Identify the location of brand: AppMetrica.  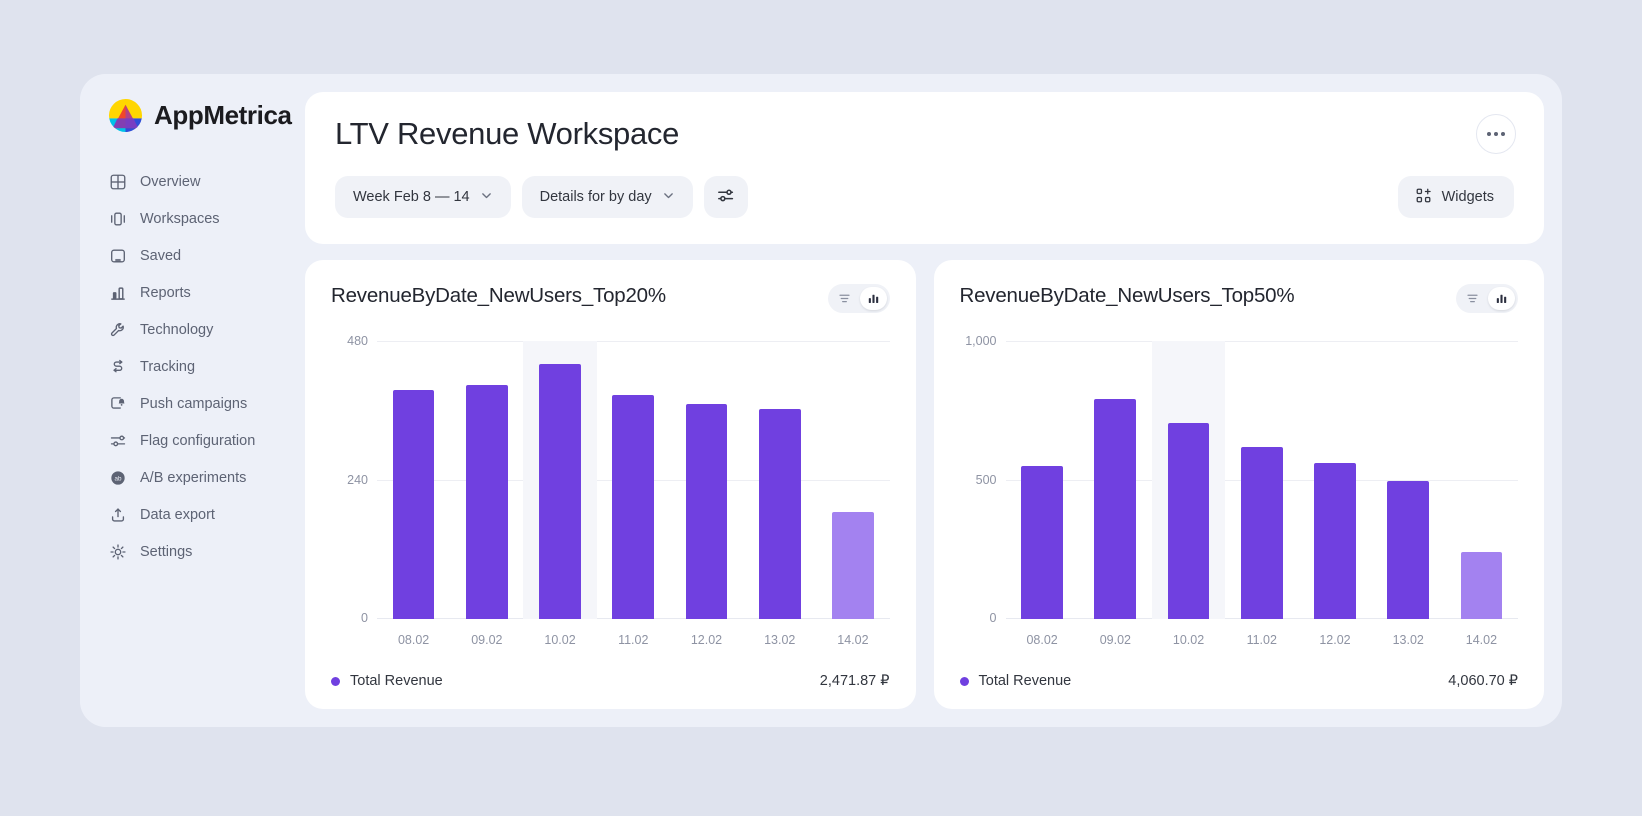
(206, 115).